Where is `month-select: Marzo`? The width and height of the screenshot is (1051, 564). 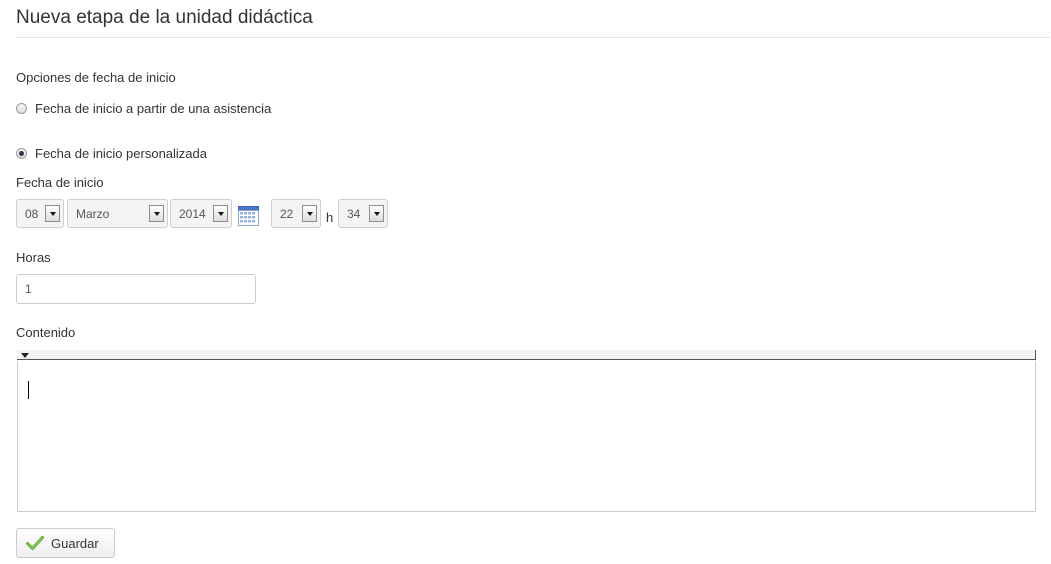 month-select: Marzo is located at coordinates (117, 213).